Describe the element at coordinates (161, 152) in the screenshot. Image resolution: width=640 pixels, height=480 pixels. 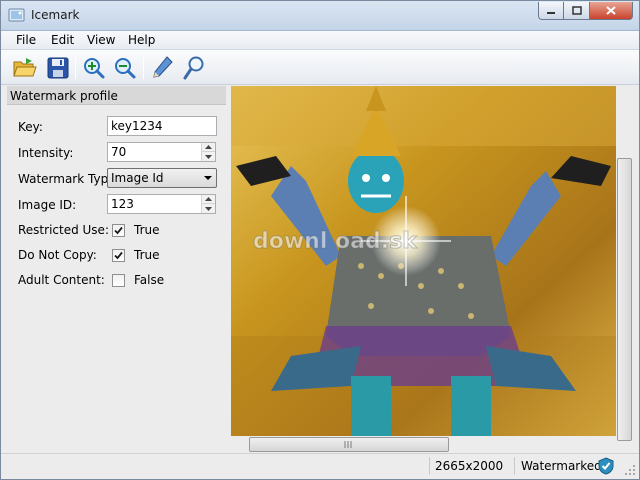
I see `intensity-stepper: 70` at that location.